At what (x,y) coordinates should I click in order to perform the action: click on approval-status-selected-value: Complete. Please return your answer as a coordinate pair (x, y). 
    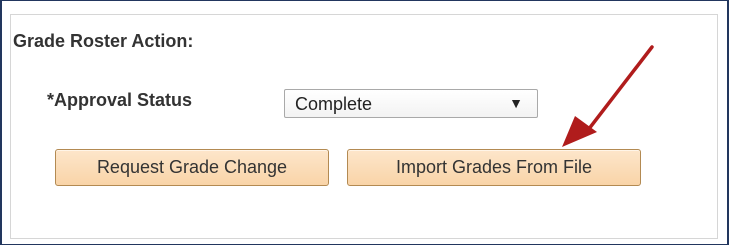
    Looking at the image, I should click on (334, 104).